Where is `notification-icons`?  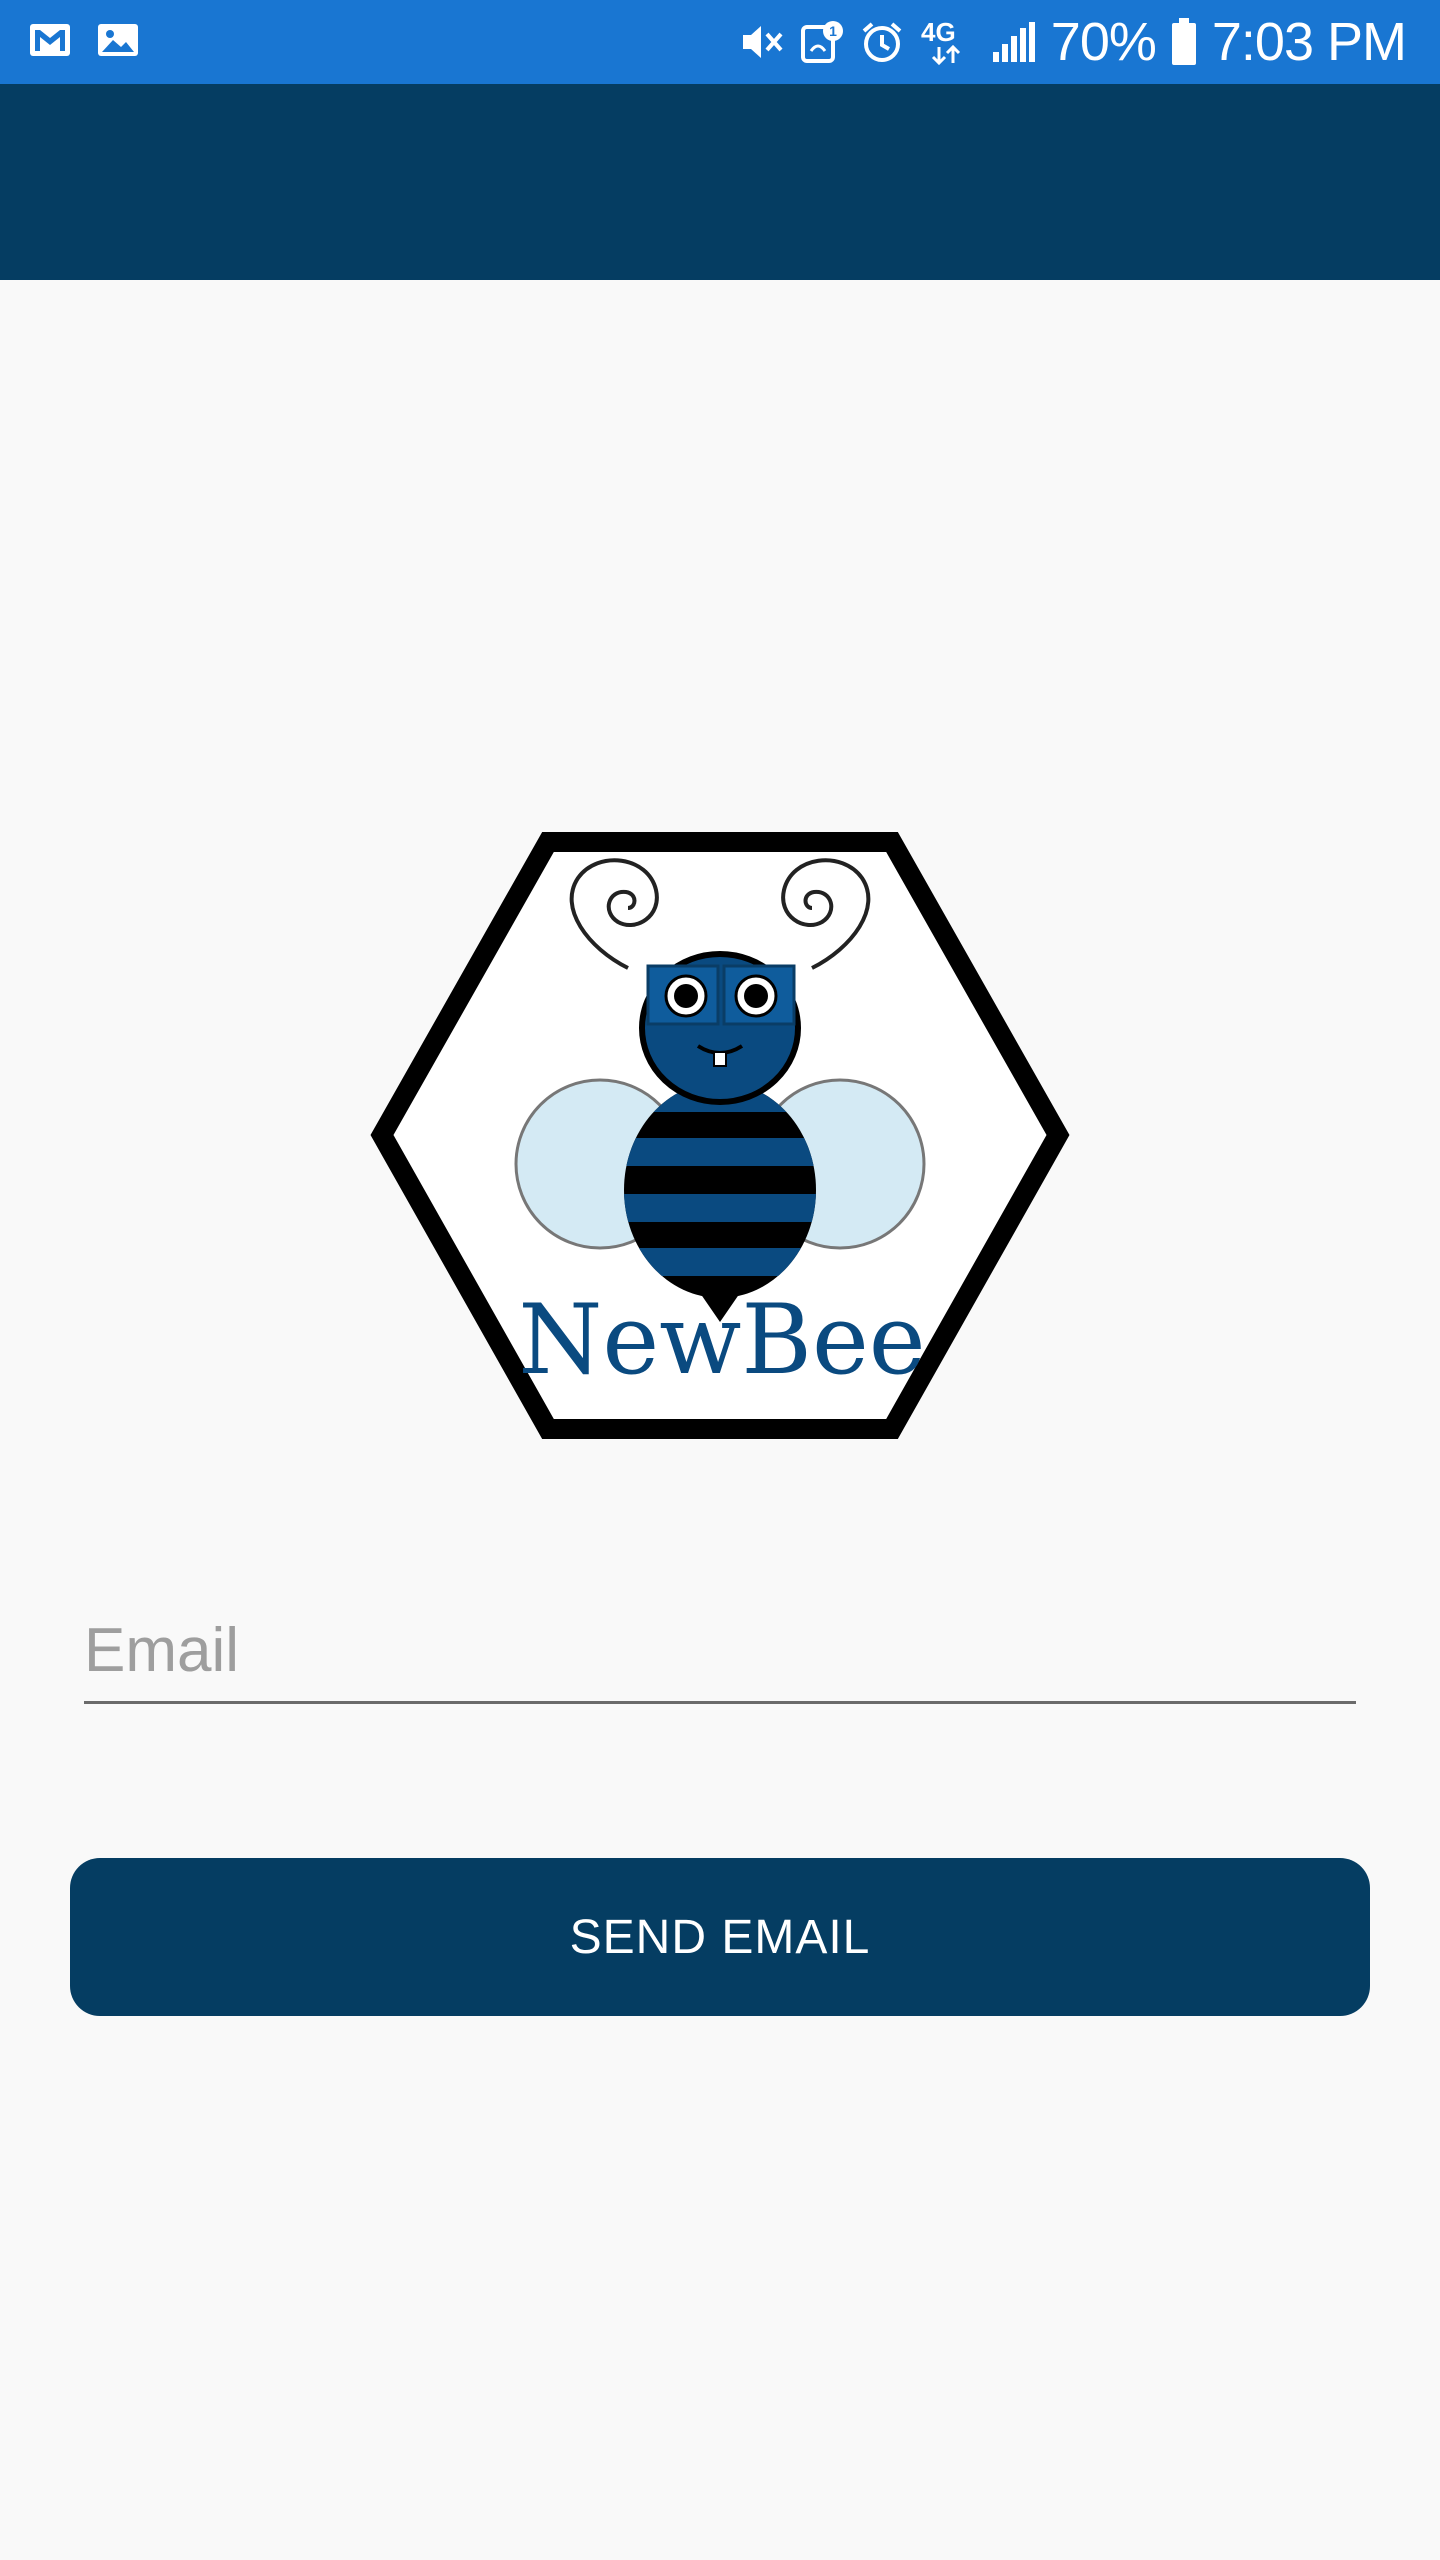
notification-icons is located at coordinates (84, 40).